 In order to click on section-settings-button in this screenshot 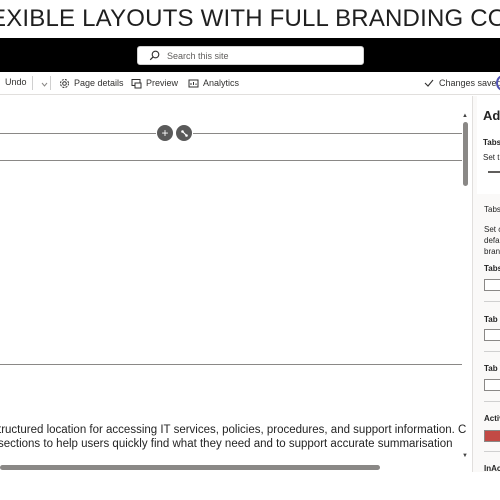, I will do `click(184, 133)`.